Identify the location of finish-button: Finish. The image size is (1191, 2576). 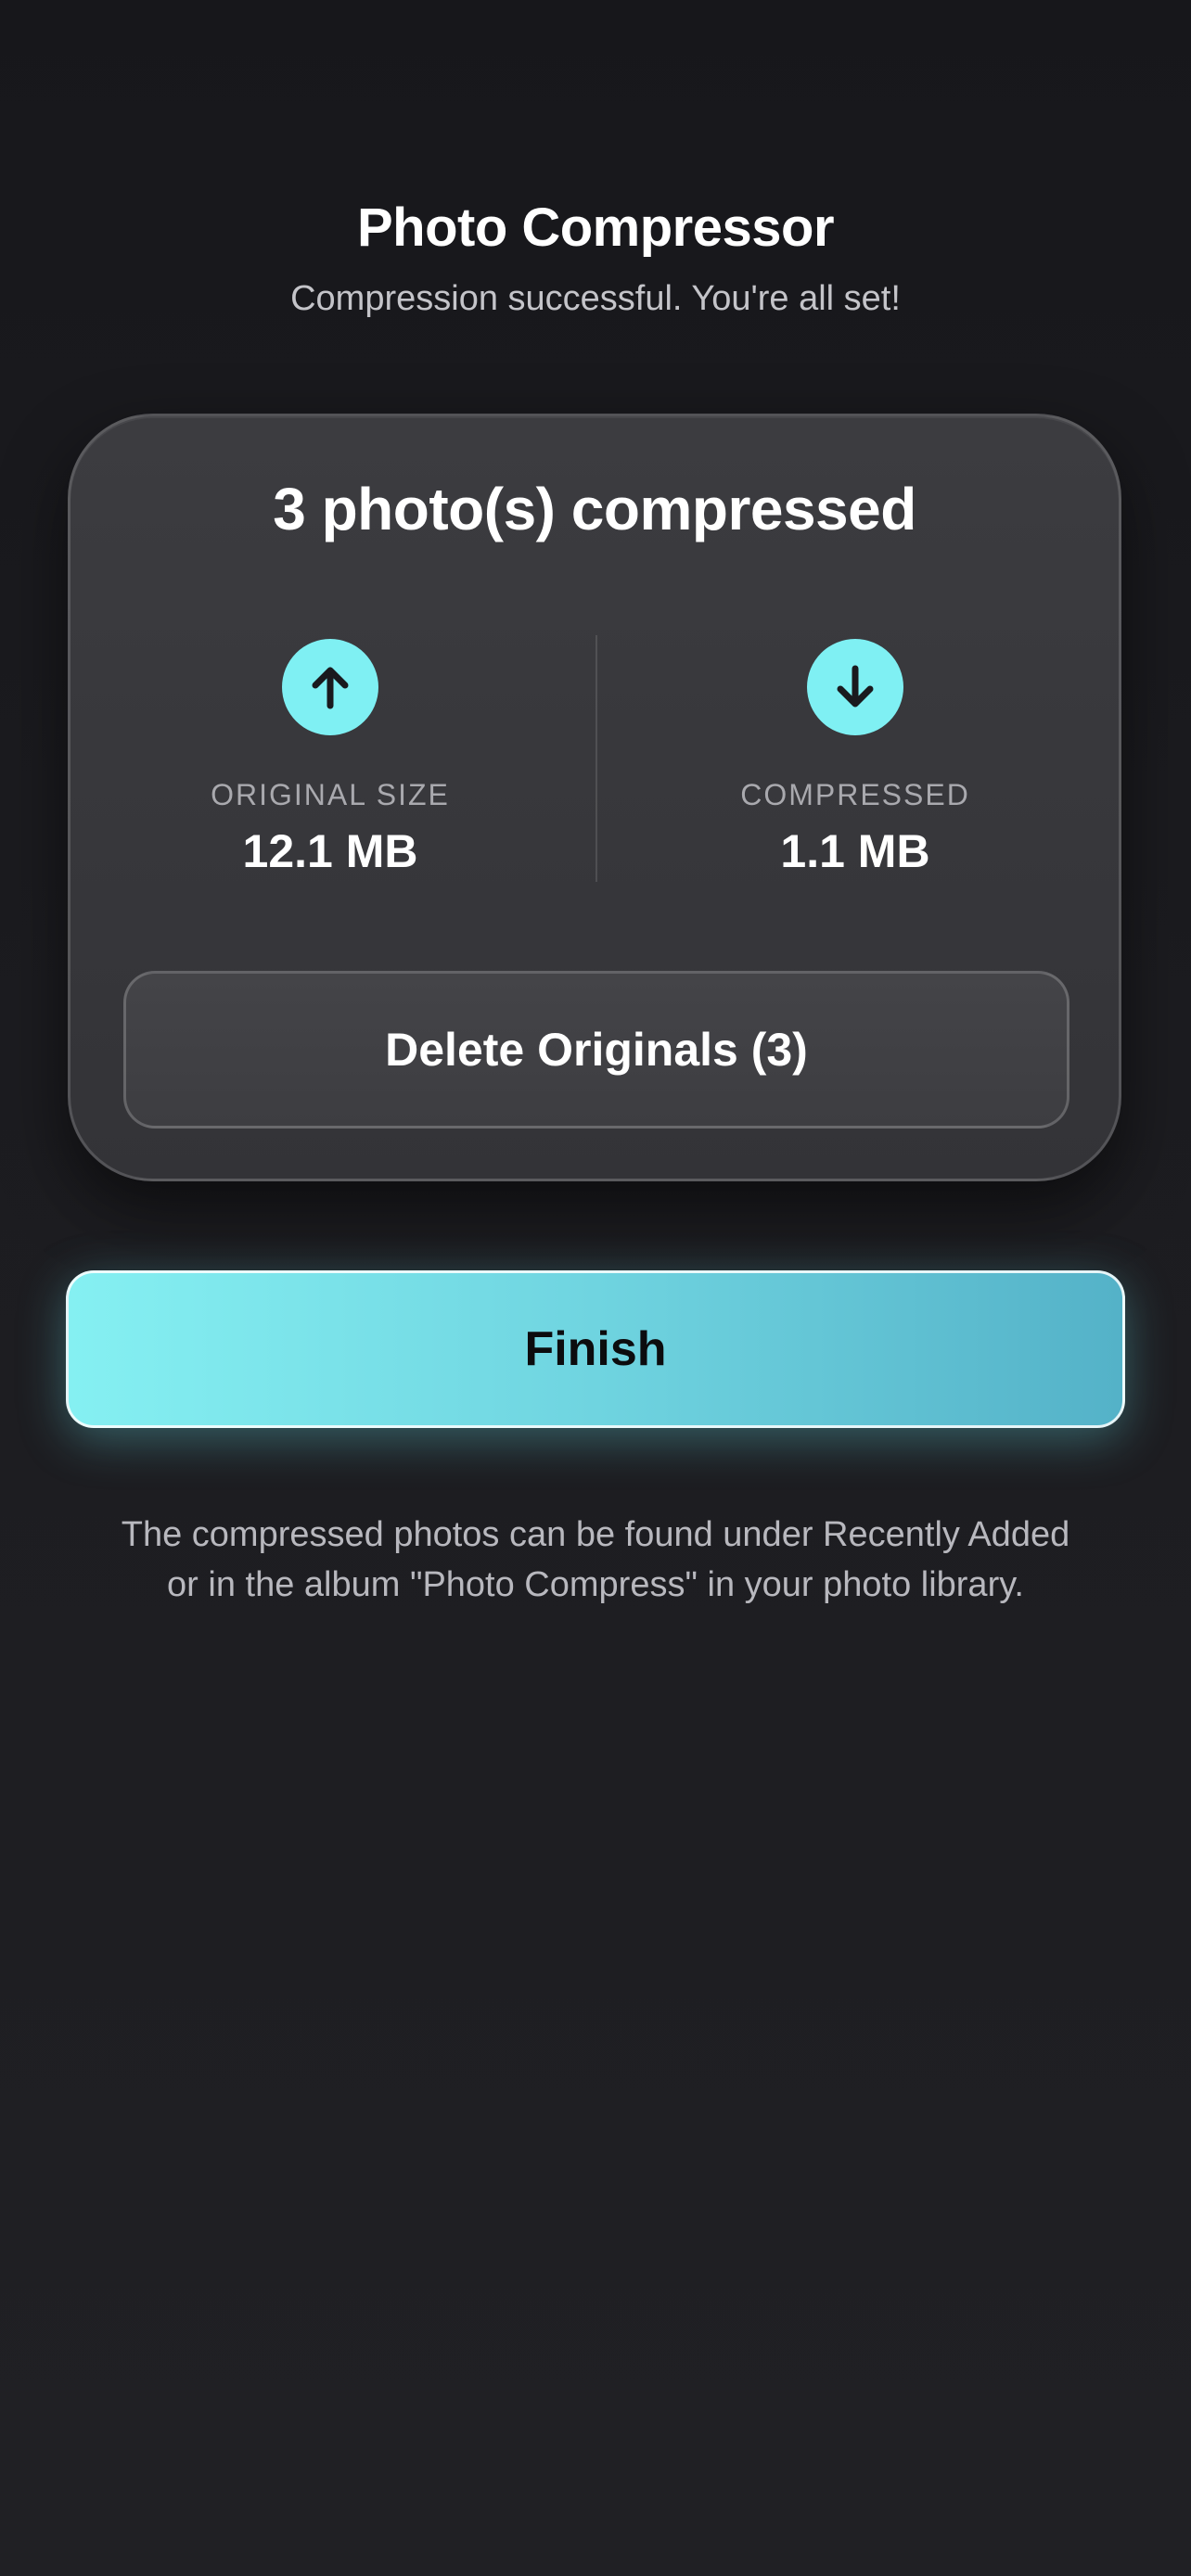
(595, 1349).